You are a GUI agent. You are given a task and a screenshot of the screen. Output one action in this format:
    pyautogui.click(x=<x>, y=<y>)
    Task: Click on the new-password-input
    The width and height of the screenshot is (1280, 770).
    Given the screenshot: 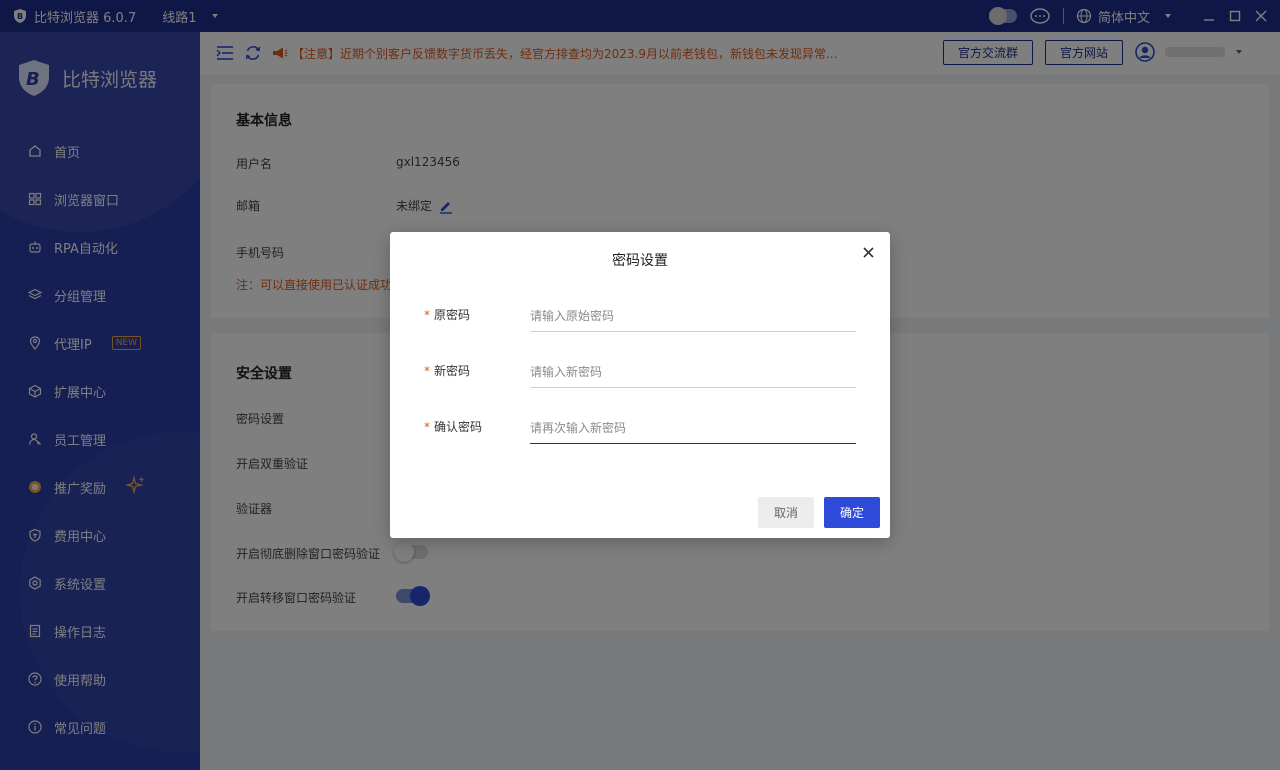 What is the action you would take?
    pyautogui.click(x=693, y=372)
    